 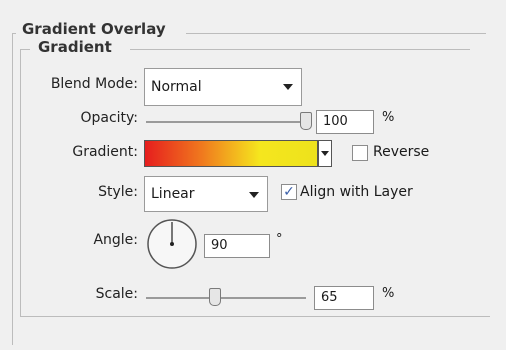 What do you see at coordinates (219, 245) in the screenshot?
I see `angle-value: 90` at bounding box center [219, 245].